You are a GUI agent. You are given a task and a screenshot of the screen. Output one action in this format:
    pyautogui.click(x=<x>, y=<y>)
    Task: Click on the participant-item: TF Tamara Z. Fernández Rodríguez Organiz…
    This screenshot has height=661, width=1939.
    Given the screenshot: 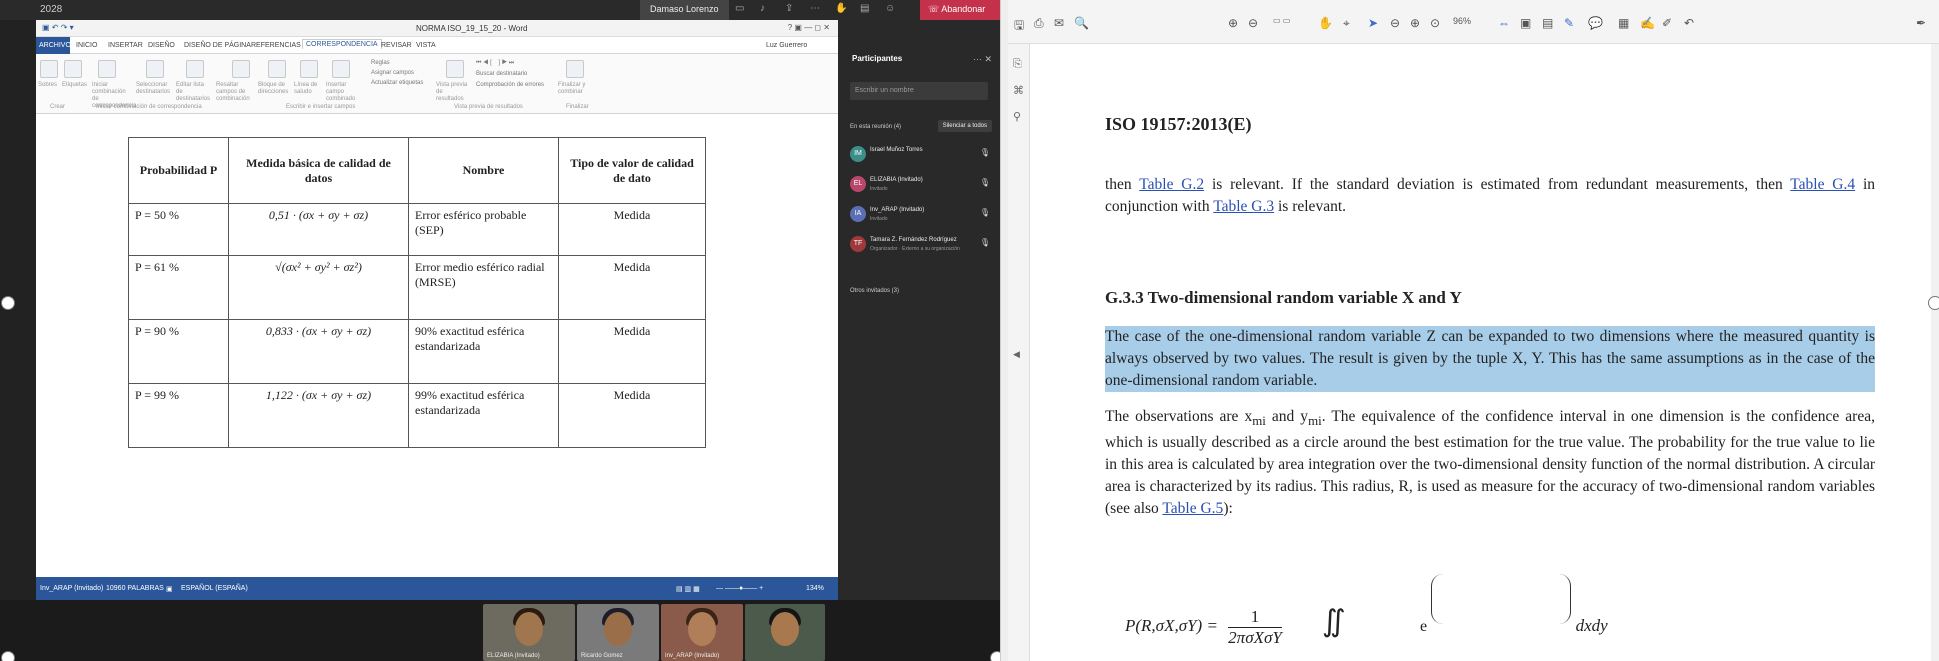 What is the action you would take?
    pyautogui.click(x=920, y=247)
    